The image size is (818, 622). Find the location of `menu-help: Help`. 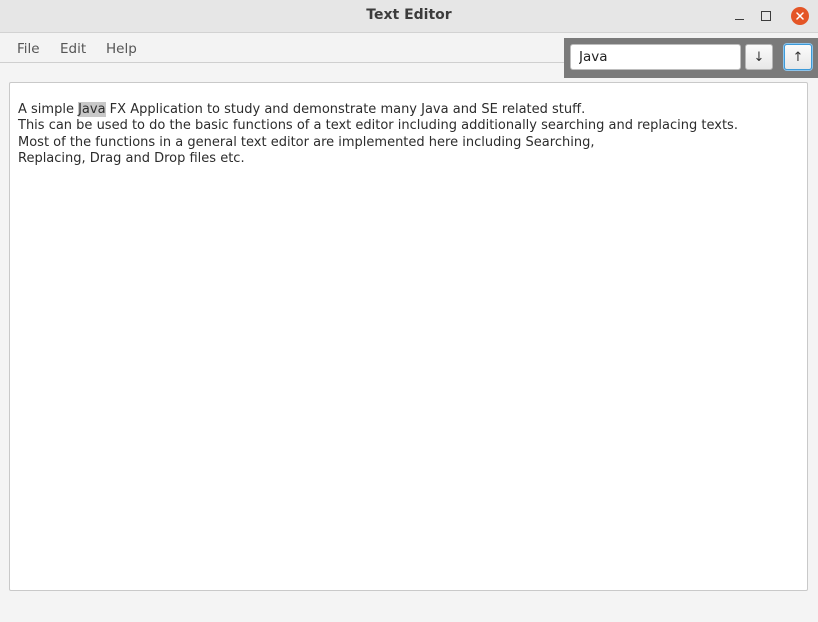

menu-help: Help is located at coordinates (121, 49).